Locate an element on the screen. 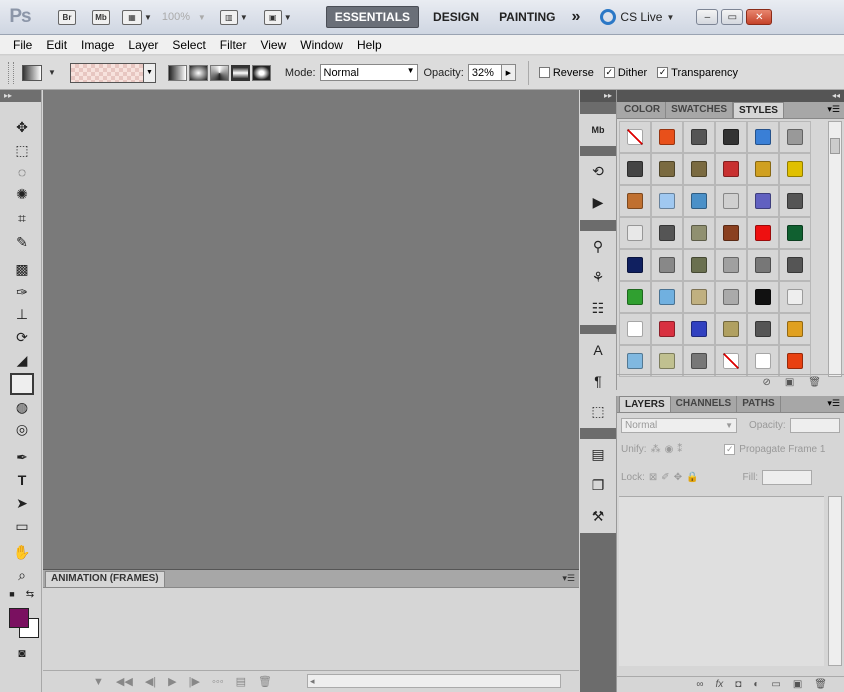 The image size is (844, 692). character-panel-icon: A is located at coordinates (598, 349).